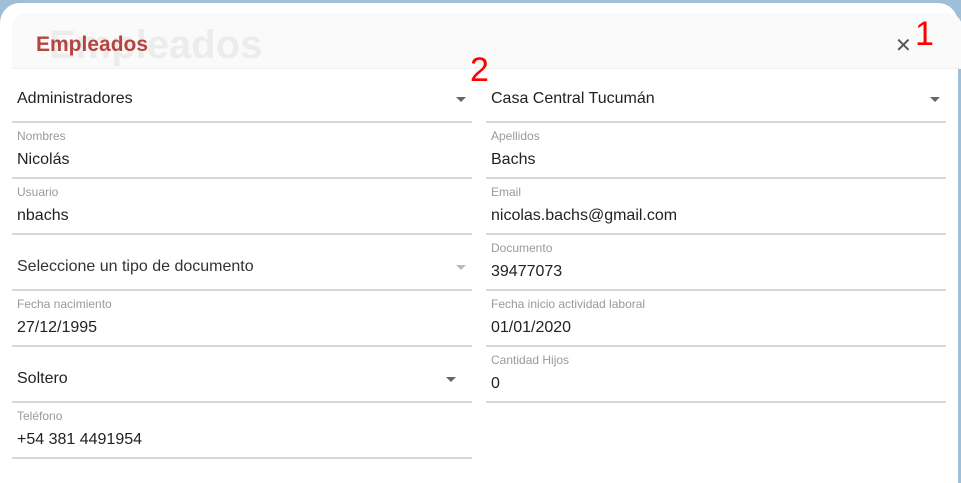  Describe the element at coordinates (716, 94) in the screenshot. I see `branch-select: Casa Central Tucumán` at that location.